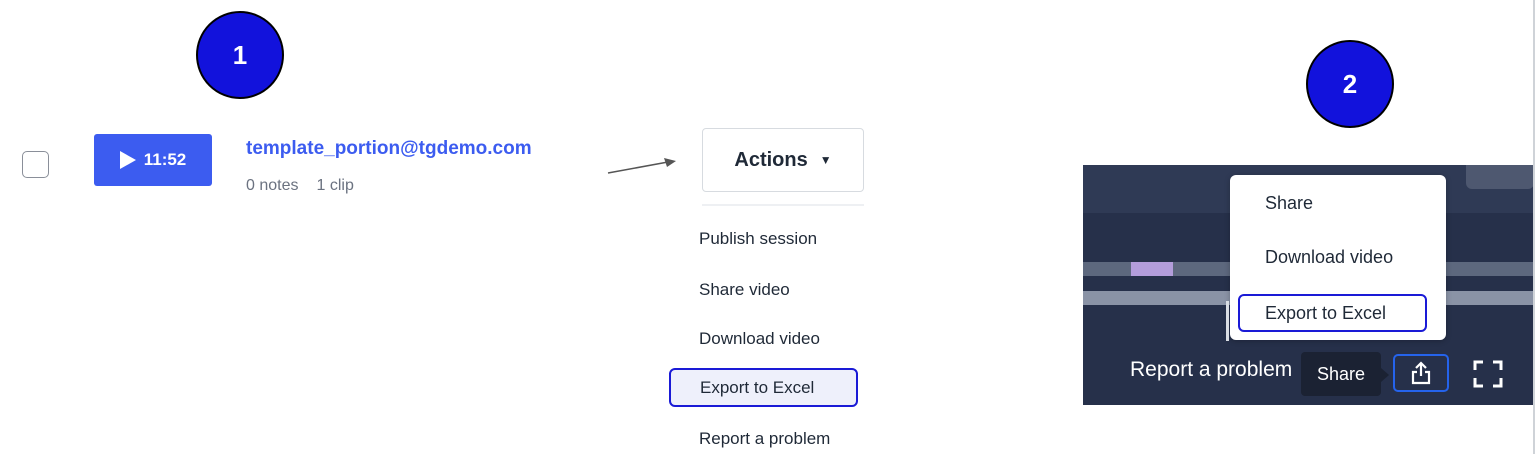 Image resolution: width=1540 pixels, height=454 pixels. Describe the element at coordinates (1211, 370) in the screenshot. I see `report-problem-text: Report a problem` at that location.